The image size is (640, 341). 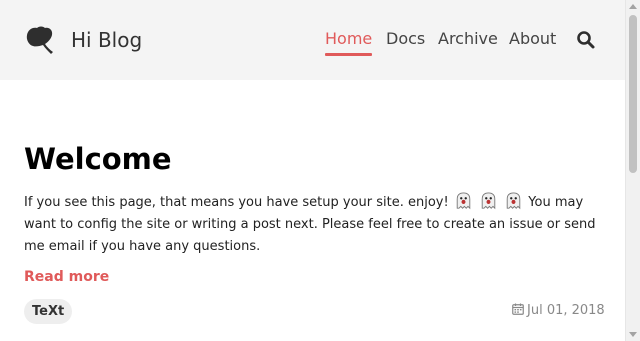 I want to click on vertical-scrollbar, so click(x=632, y=170).